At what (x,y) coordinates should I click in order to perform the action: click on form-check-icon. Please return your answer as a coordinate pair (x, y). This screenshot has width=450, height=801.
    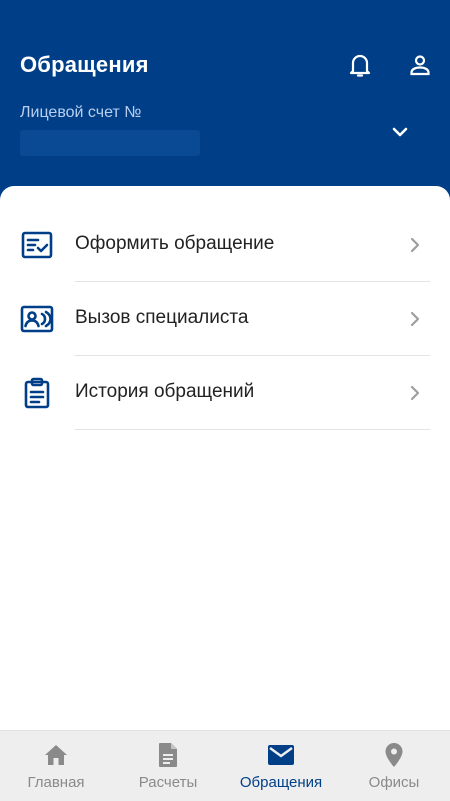
    Looking at the image, I should click on (37, 245).